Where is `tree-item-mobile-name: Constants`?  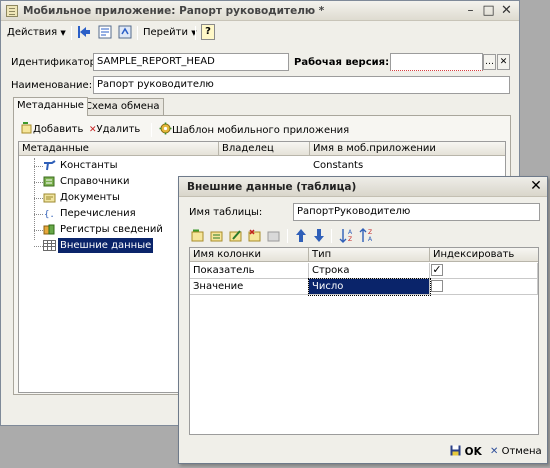
tree-item-mobile-name: Constants is located at coordinates (338, 165).